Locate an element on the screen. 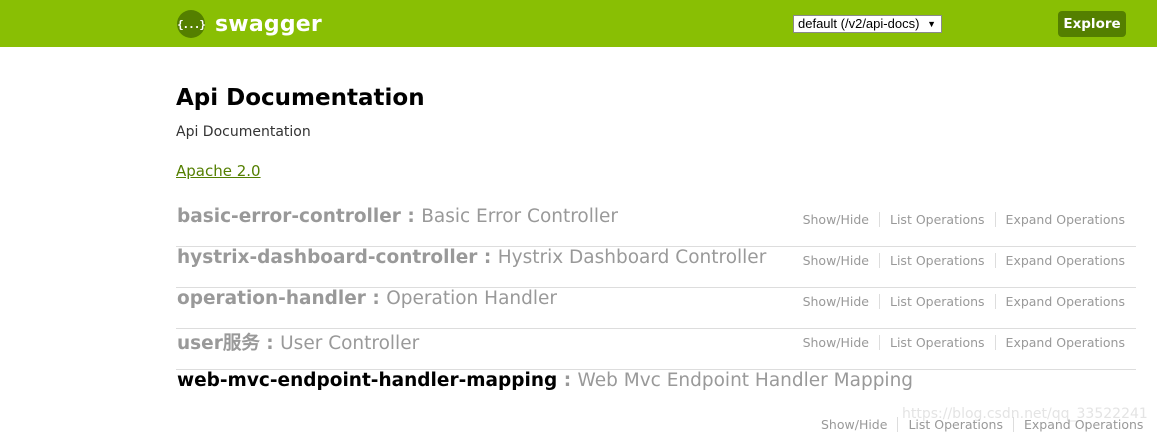 The width and height of the screenshot is (1157, 439). resource-description: Hystrix Dashboard Controller is located at coordinates (632, 257).